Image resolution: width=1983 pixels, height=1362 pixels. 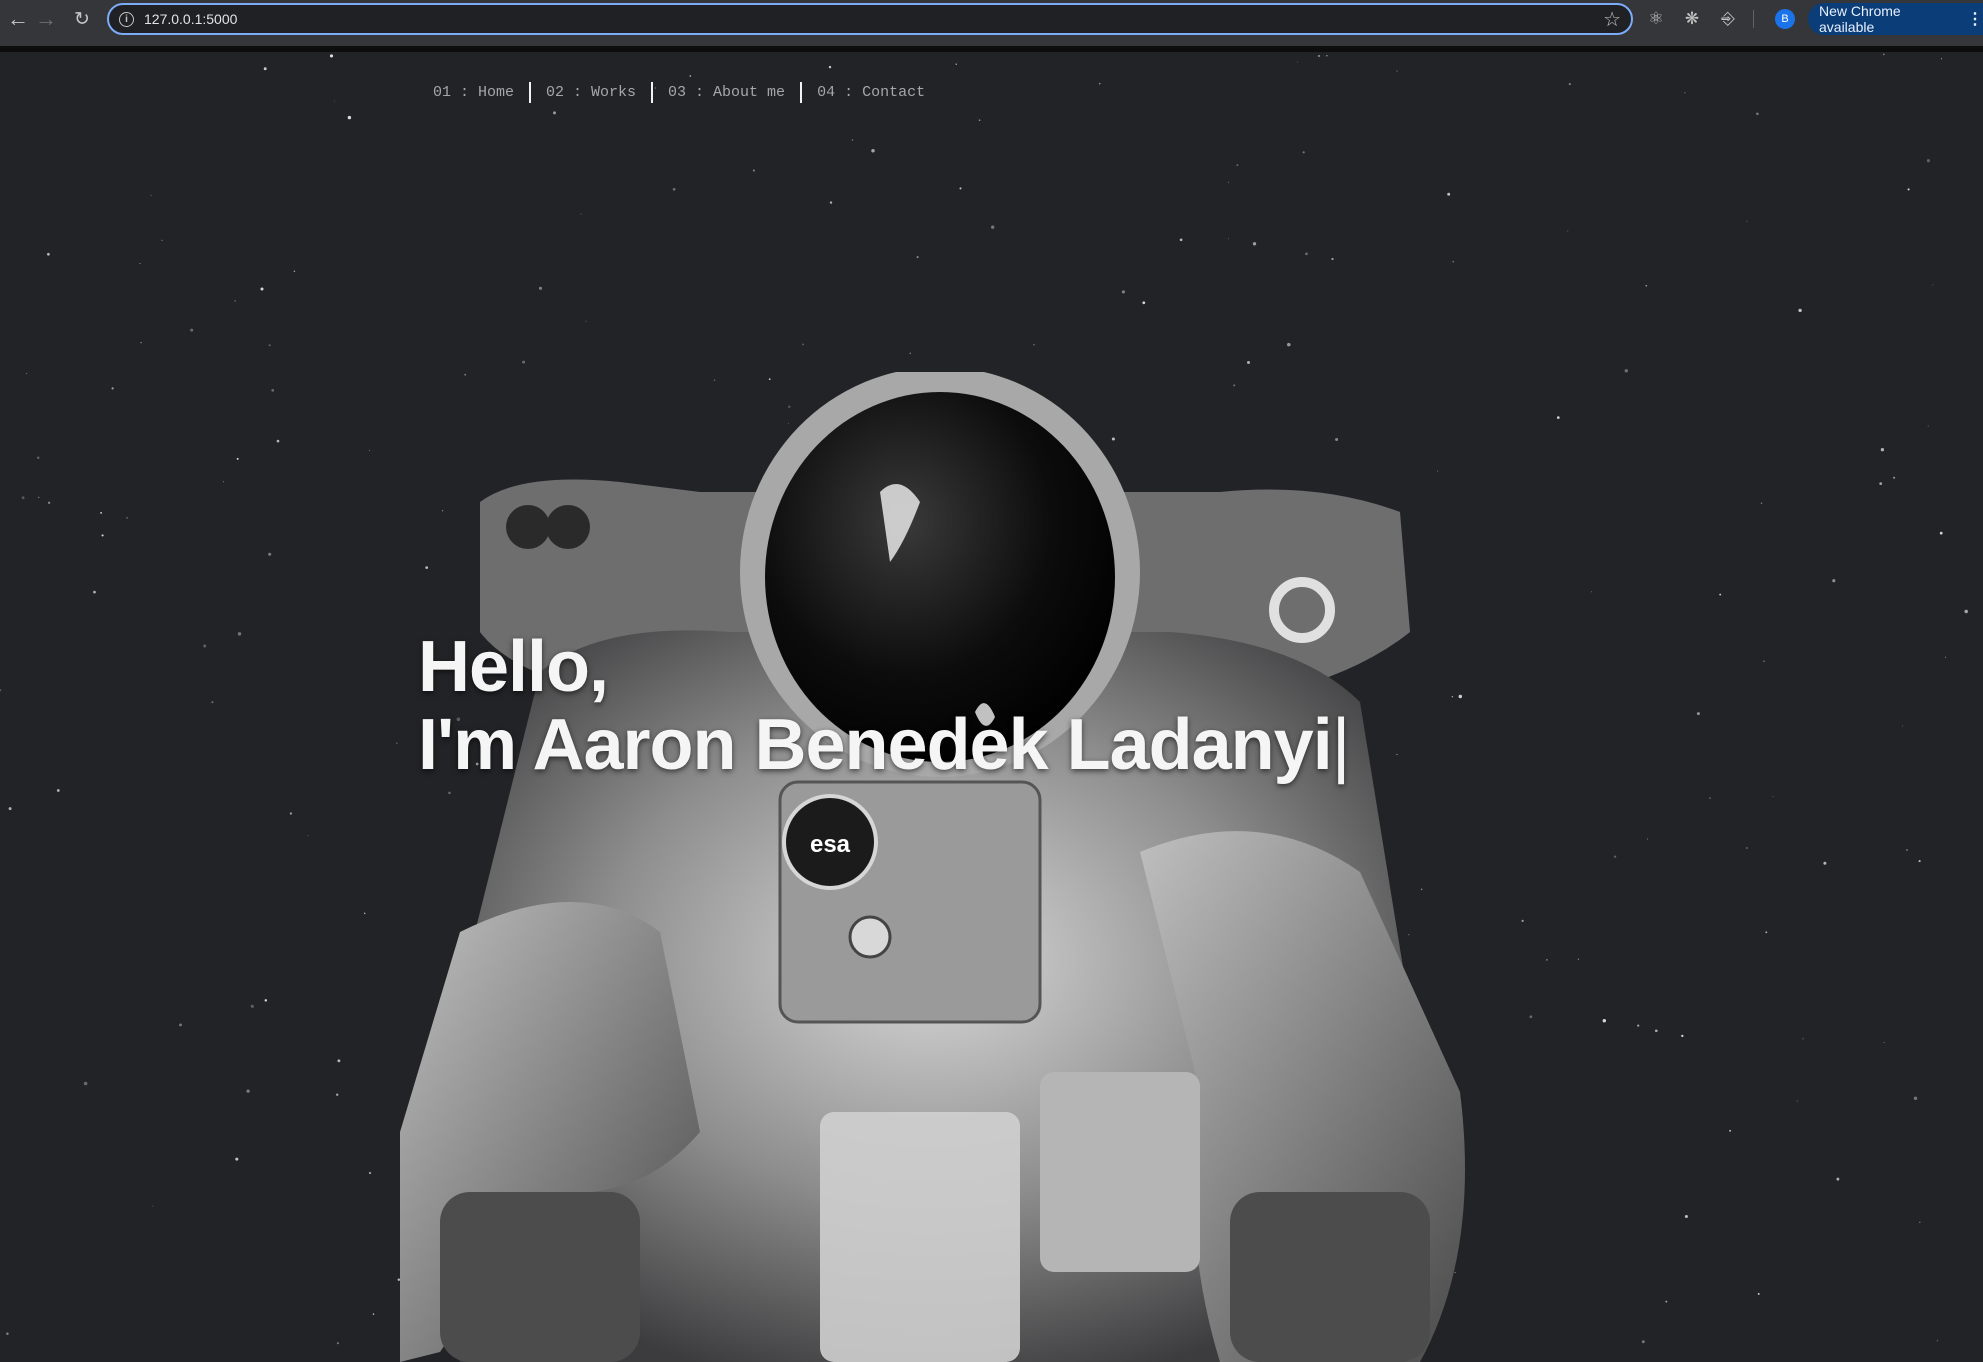 What do you see at coordinates (920, 1237) in the screenshot?
I see `suit-lower-panel` at bounding box center [920, 1237].